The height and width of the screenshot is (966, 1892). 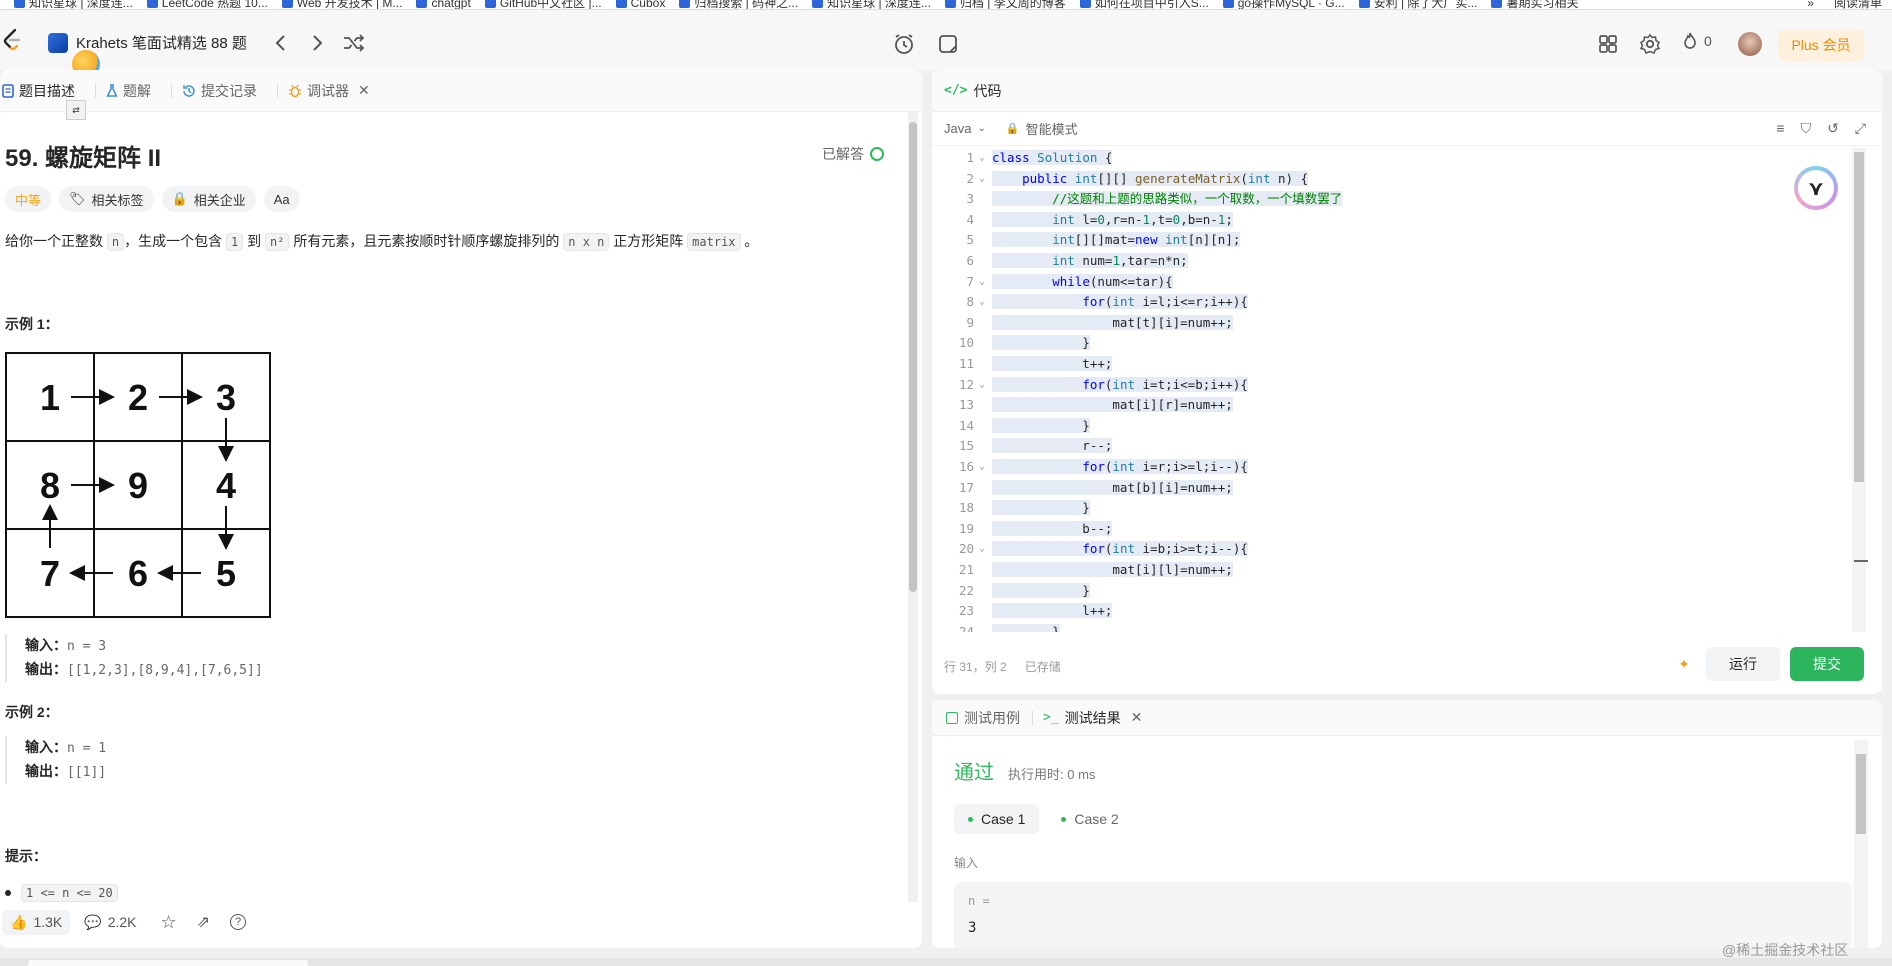 I want to click on bookmarks-right: » 阅读清单, so click(x=1844, y=4).